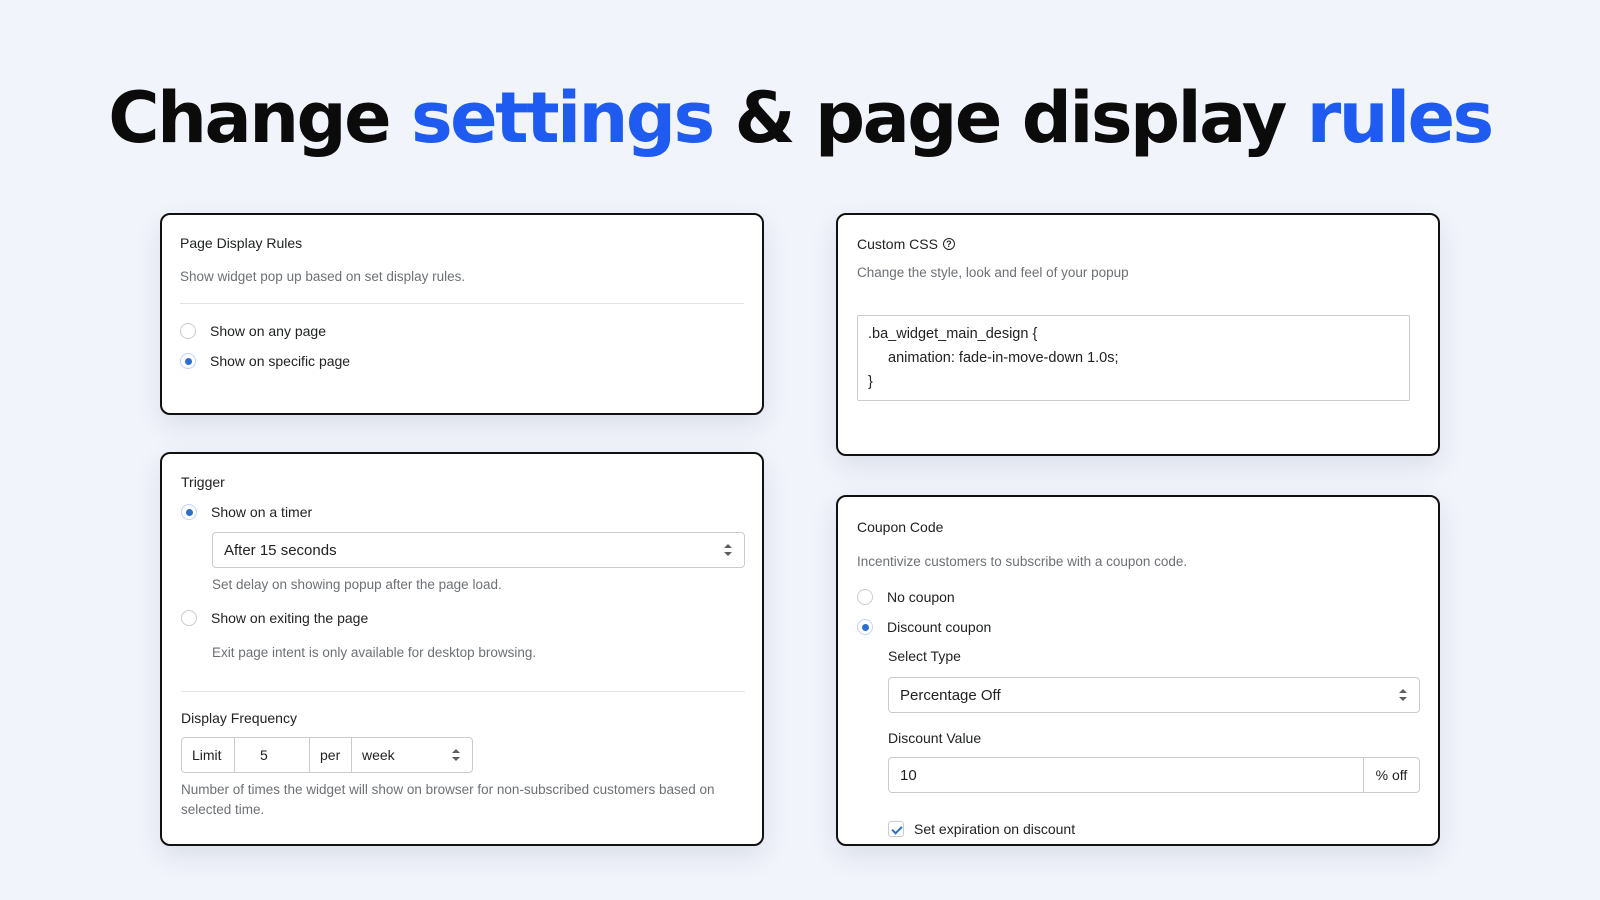  I want to click on discount-value-control: 10 % off, so click(1154, 775).